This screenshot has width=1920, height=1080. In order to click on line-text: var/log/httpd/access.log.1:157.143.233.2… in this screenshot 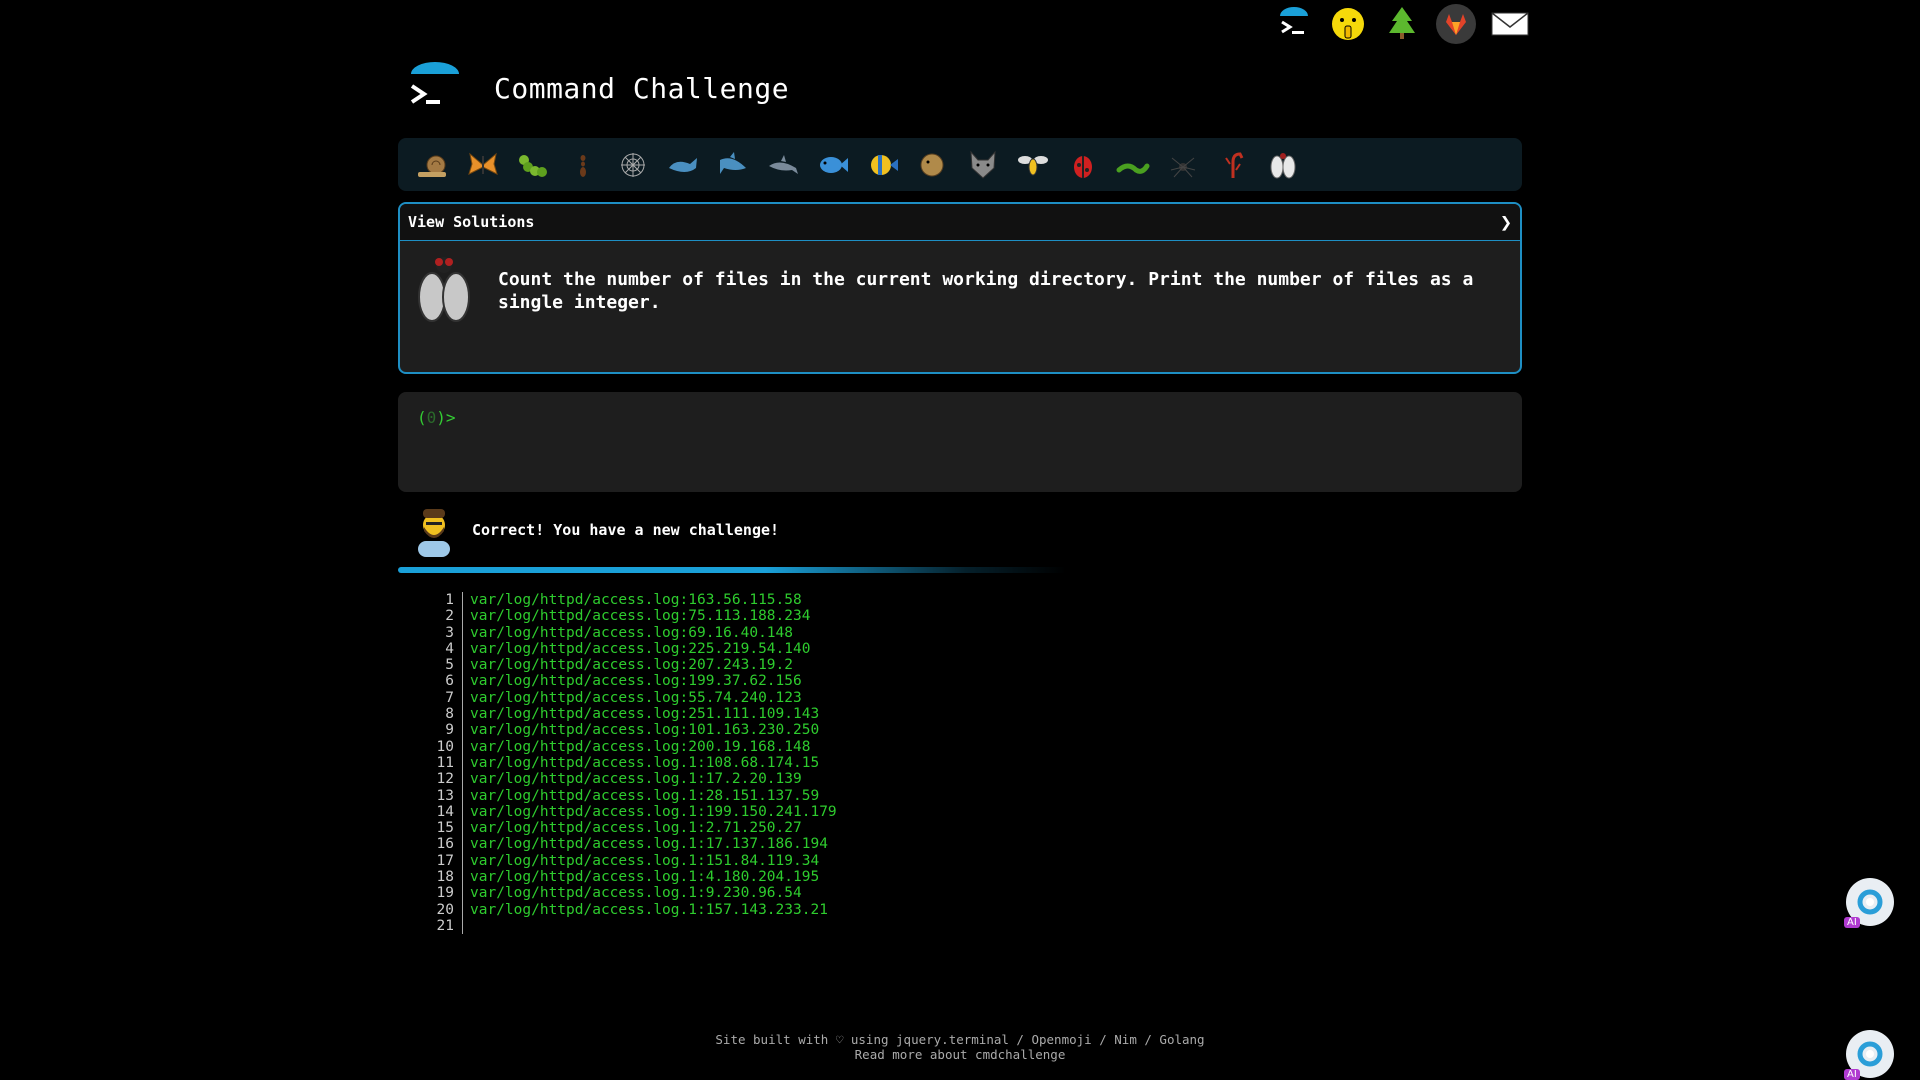, I will do `click(649, 909)`.